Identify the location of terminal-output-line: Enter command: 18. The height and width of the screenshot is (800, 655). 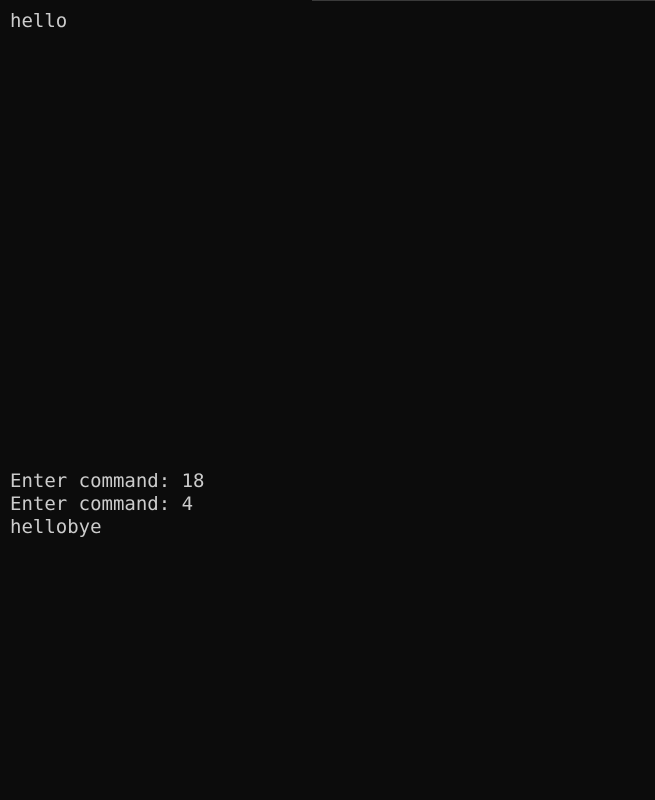
(107, 481).